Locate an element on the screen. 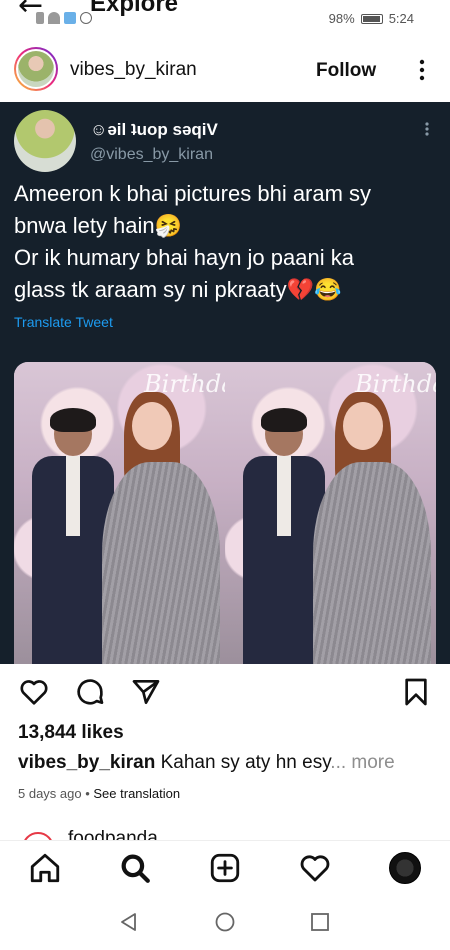  home-circle-icon is located at coordinates (225, 922).